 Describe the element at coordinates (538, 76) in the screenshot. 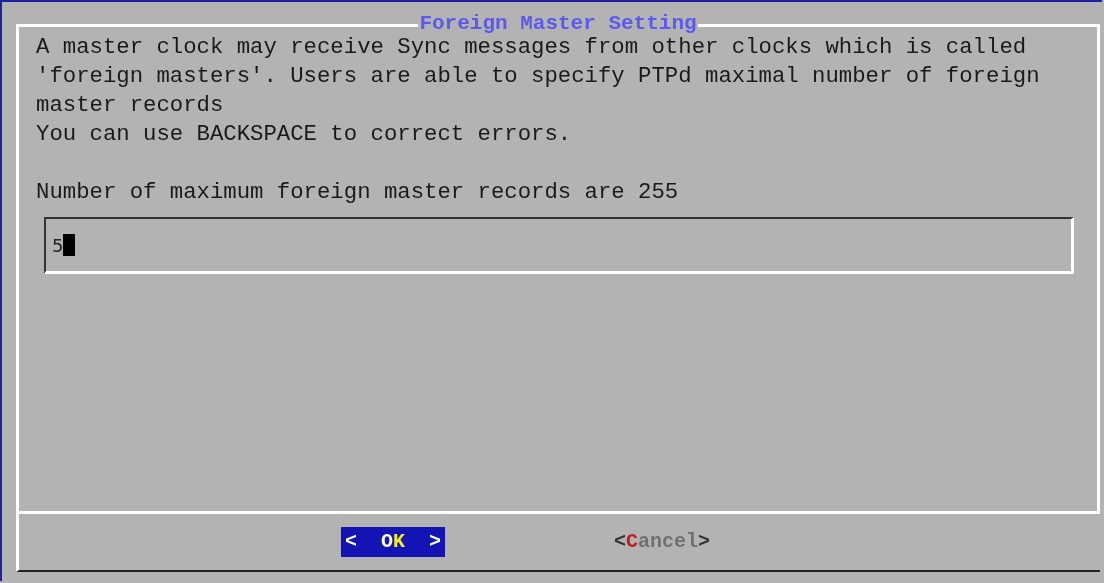

I see `message-text: 'foreign masters'. Users are able to specify PTPd maximal number of foreign` at that location.